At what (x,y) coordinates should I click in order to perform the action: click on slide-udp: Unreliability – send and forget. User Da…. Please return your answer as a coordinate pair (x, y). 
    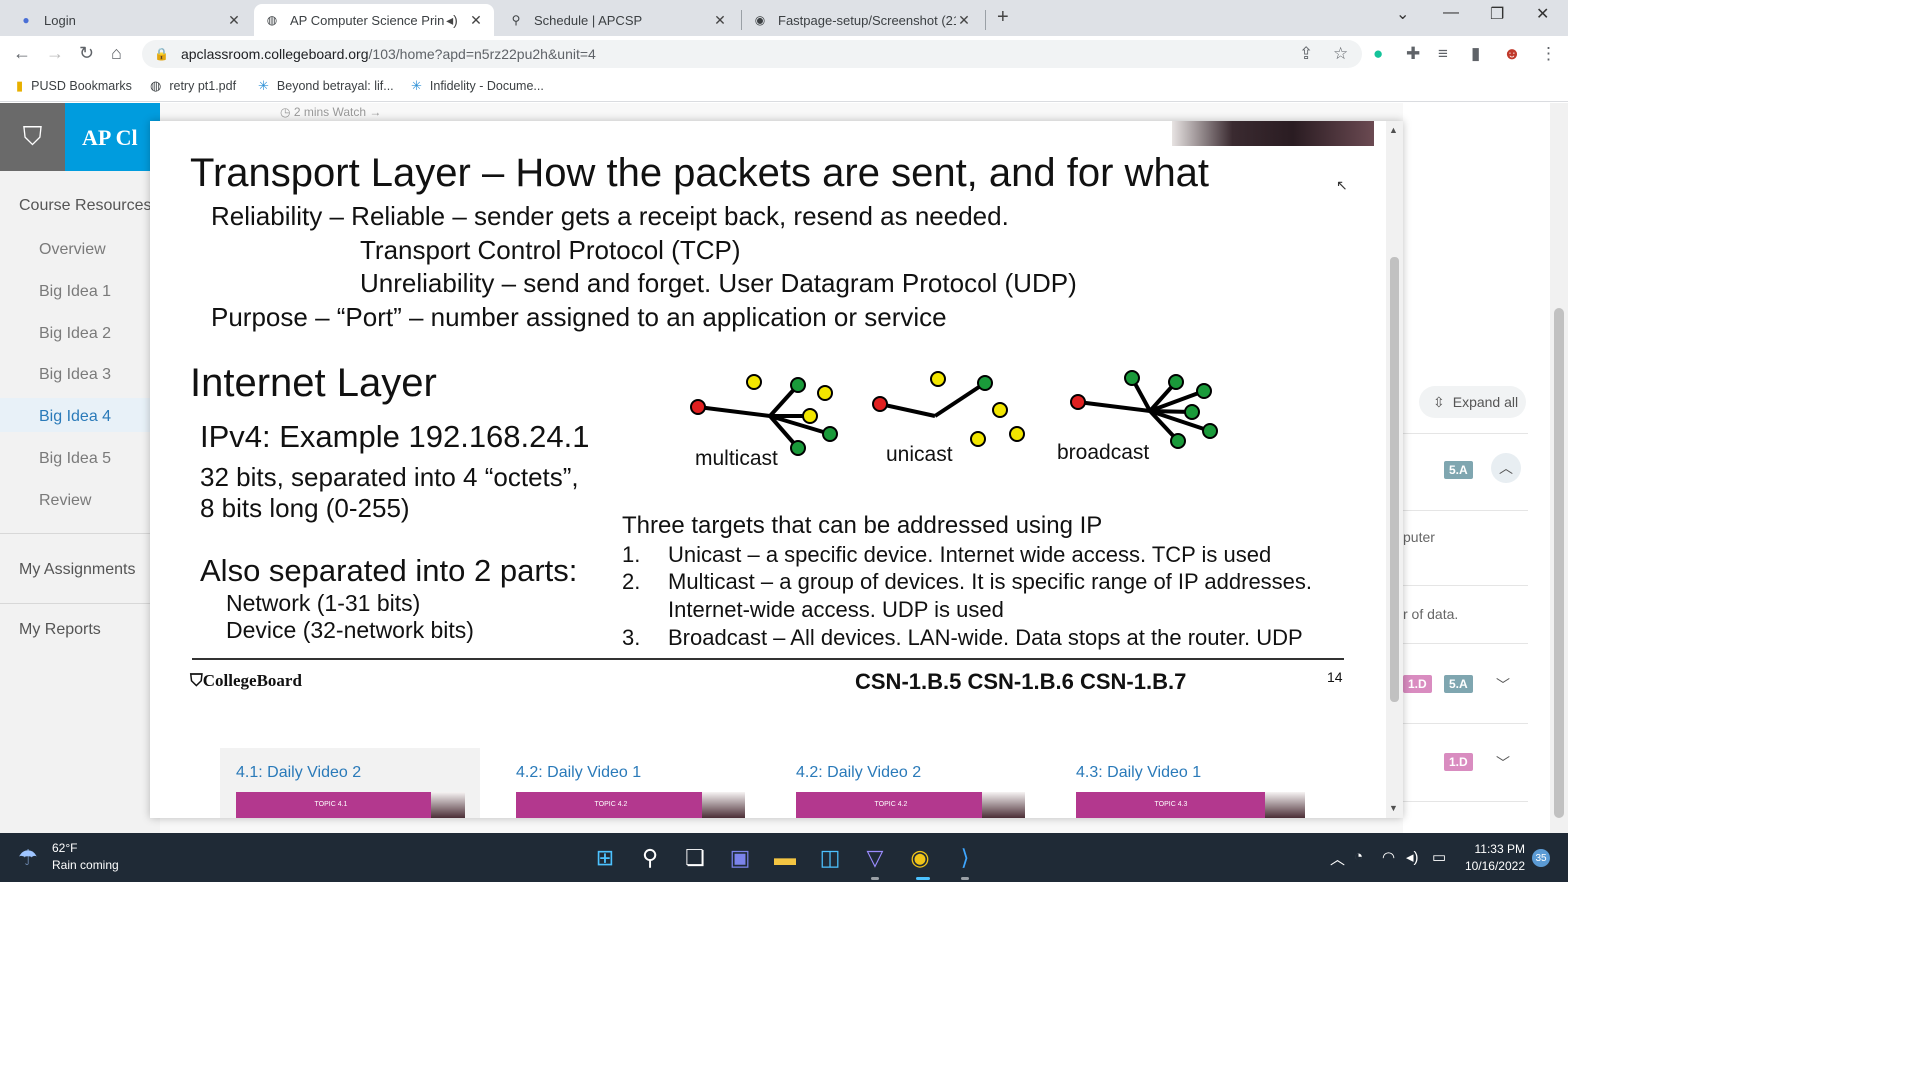
    Looking at the image, I should click on (718, 283).